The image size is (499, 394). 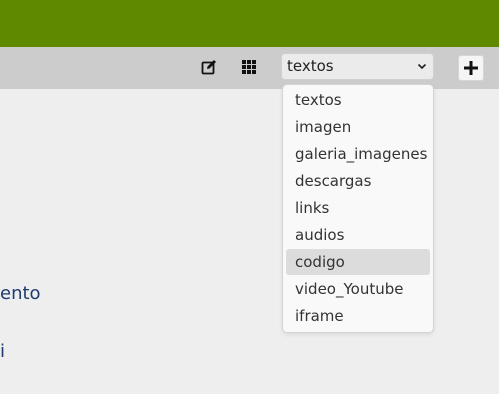 I want to click on dropdown-option-highlighted: codigo, so click(x=358, y=262).